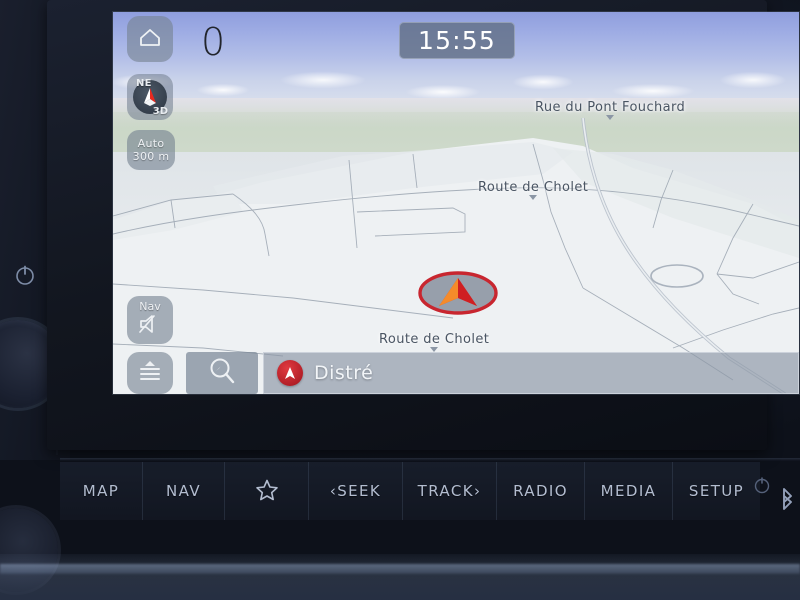  I want to click on search-nav-icon, so click(222, 373).